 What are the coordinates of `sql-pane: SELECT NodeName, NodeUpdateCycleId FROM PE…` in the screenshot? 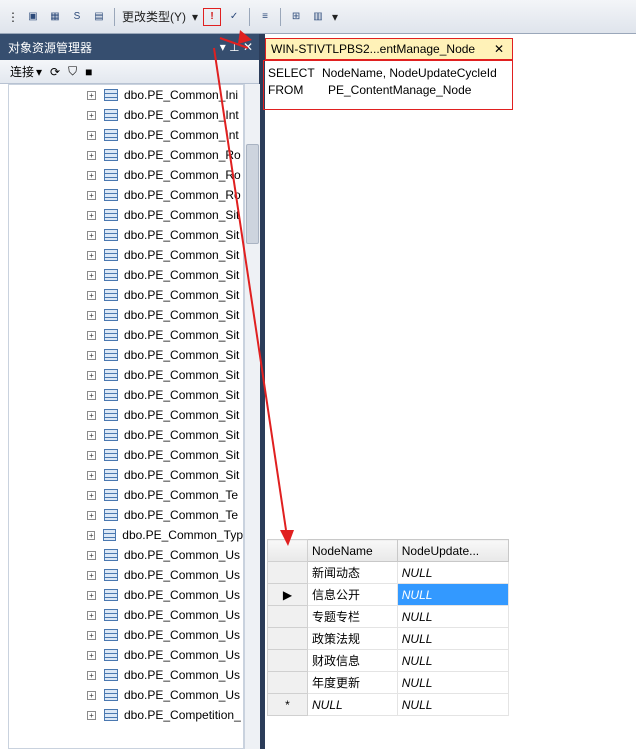 It's located at (388, 85).